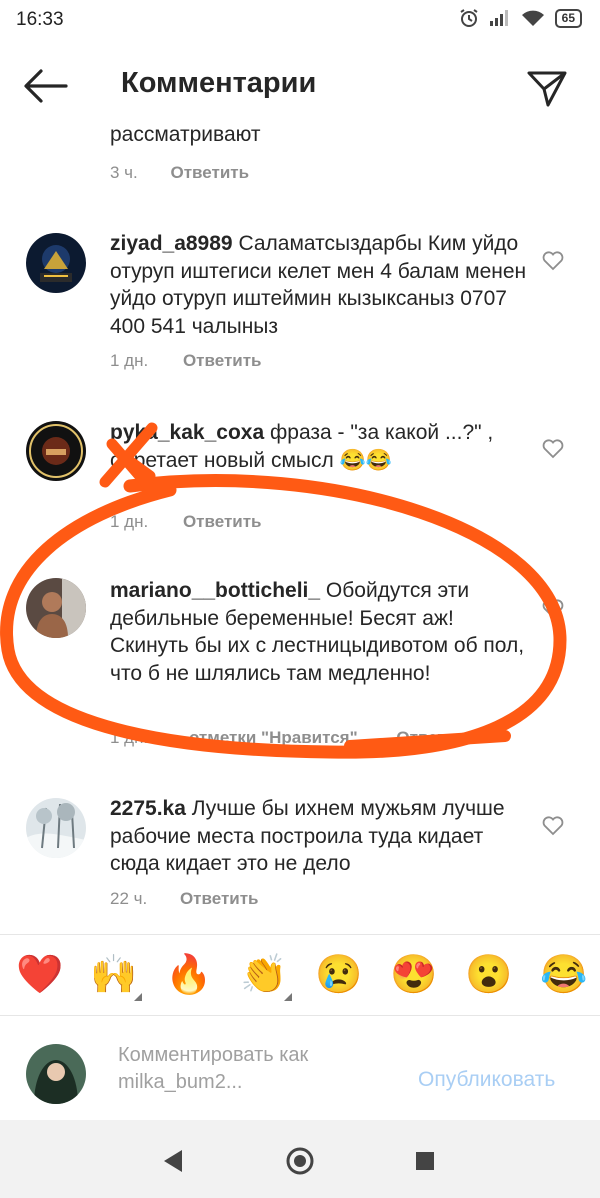  I want to click on header: Комментарии, so click(300, 87).